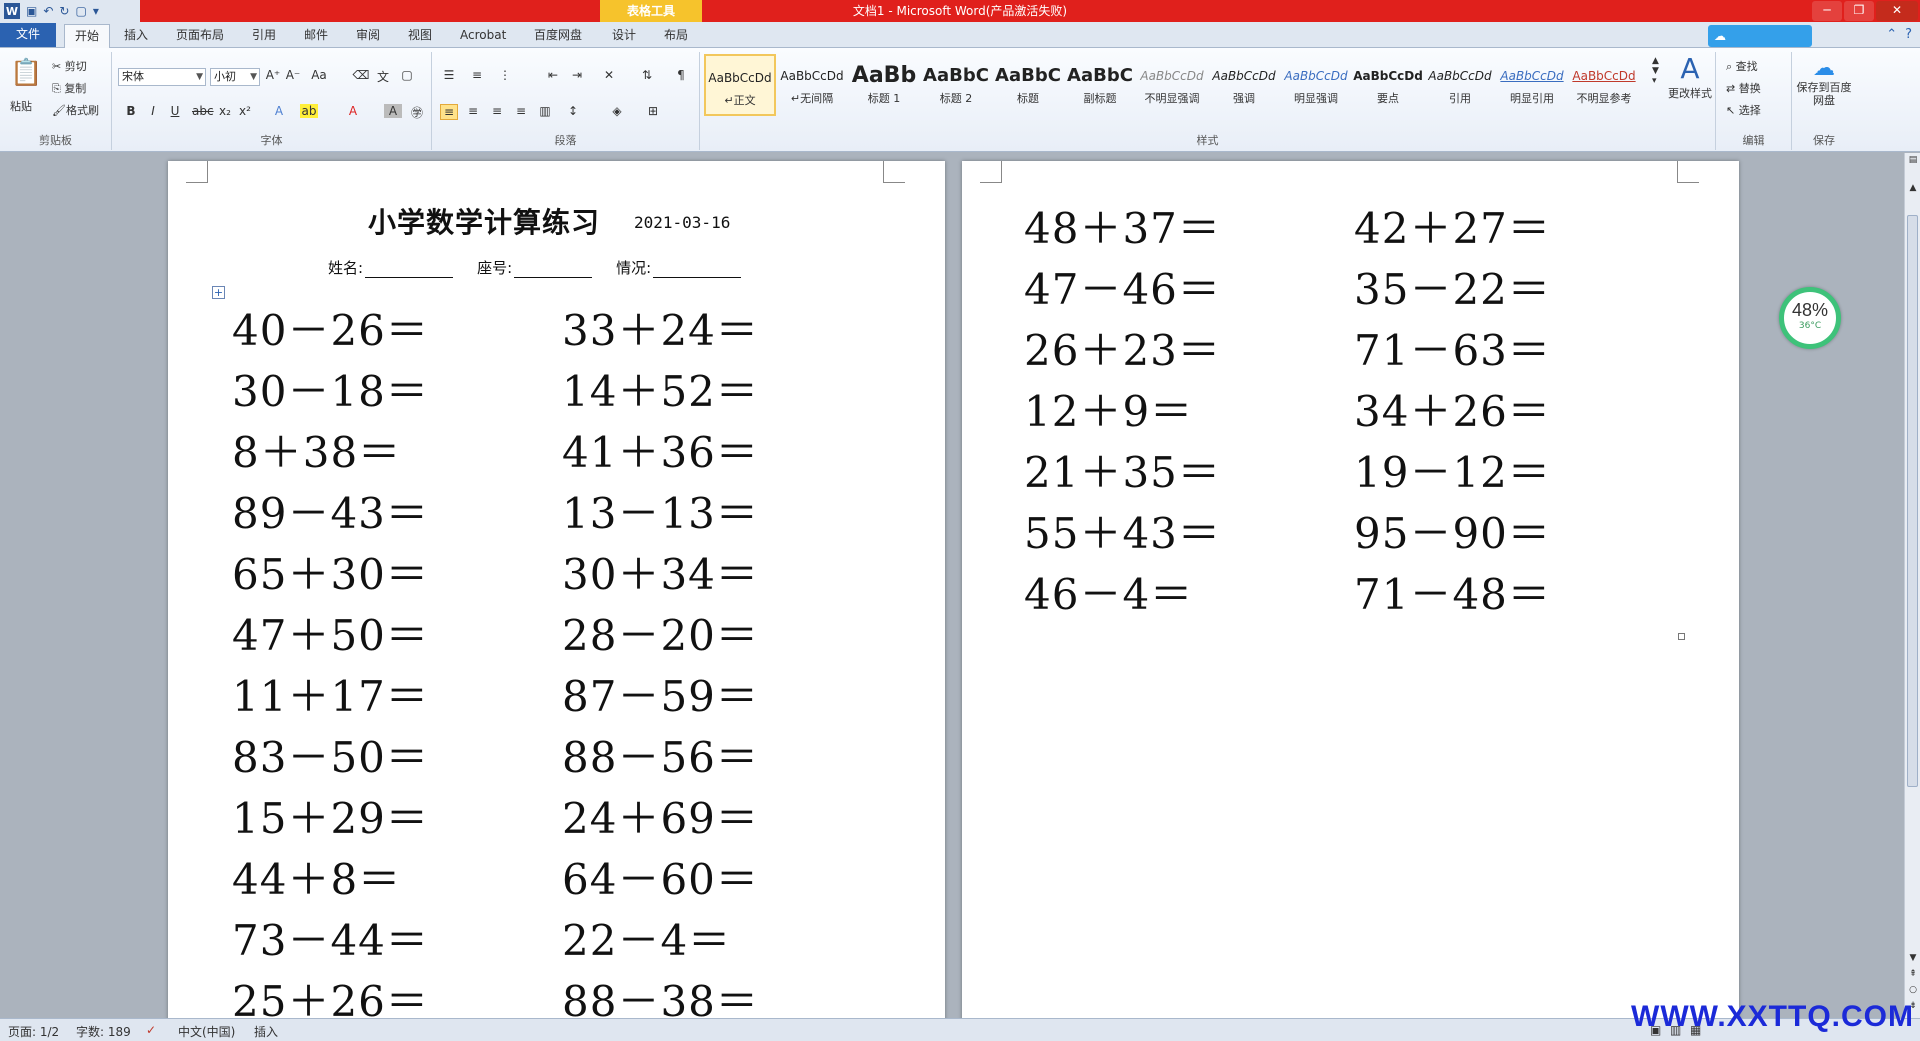 This screenshot has height=1041, width=1920. Describe the element at coordinates (393, 111) in the screenshot. I see `char-shading-icon: A` at that location.